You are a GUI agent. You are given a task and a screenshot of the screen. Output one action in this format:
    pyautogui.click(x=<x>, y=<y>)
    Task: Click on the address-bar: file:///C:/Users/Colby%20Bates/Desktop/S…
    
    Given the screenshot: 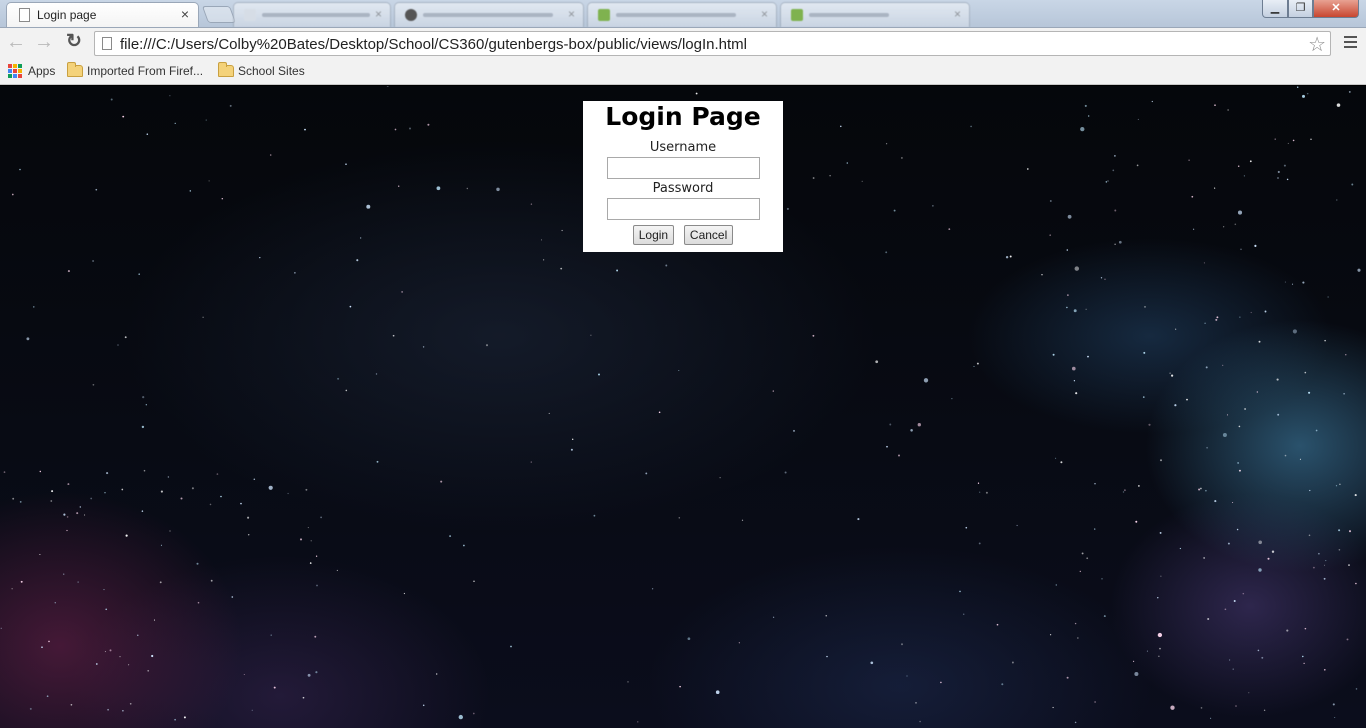 What is the action you would take?
    pyautogui.click(x=712, y=43)
    